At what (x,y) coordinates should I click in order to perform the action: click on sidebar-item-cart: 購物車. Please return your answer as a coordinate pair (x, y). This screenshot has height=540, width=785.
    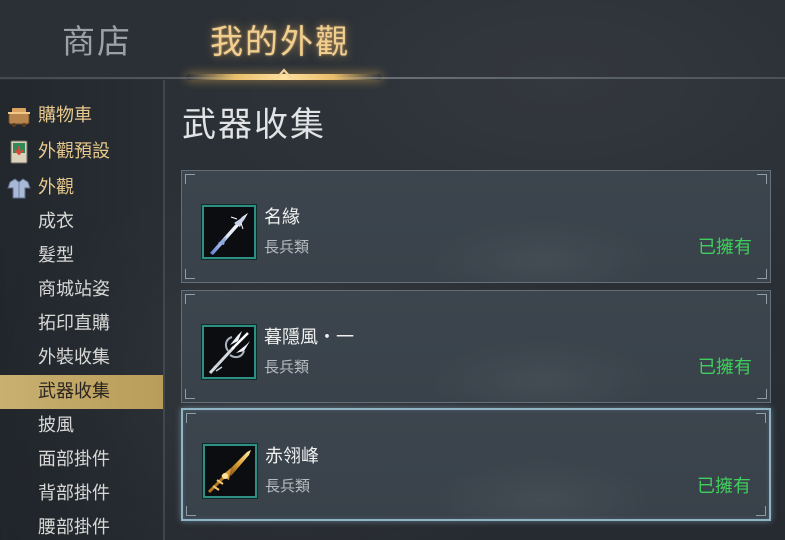
    Looking at the image, I should click on (81, 116).